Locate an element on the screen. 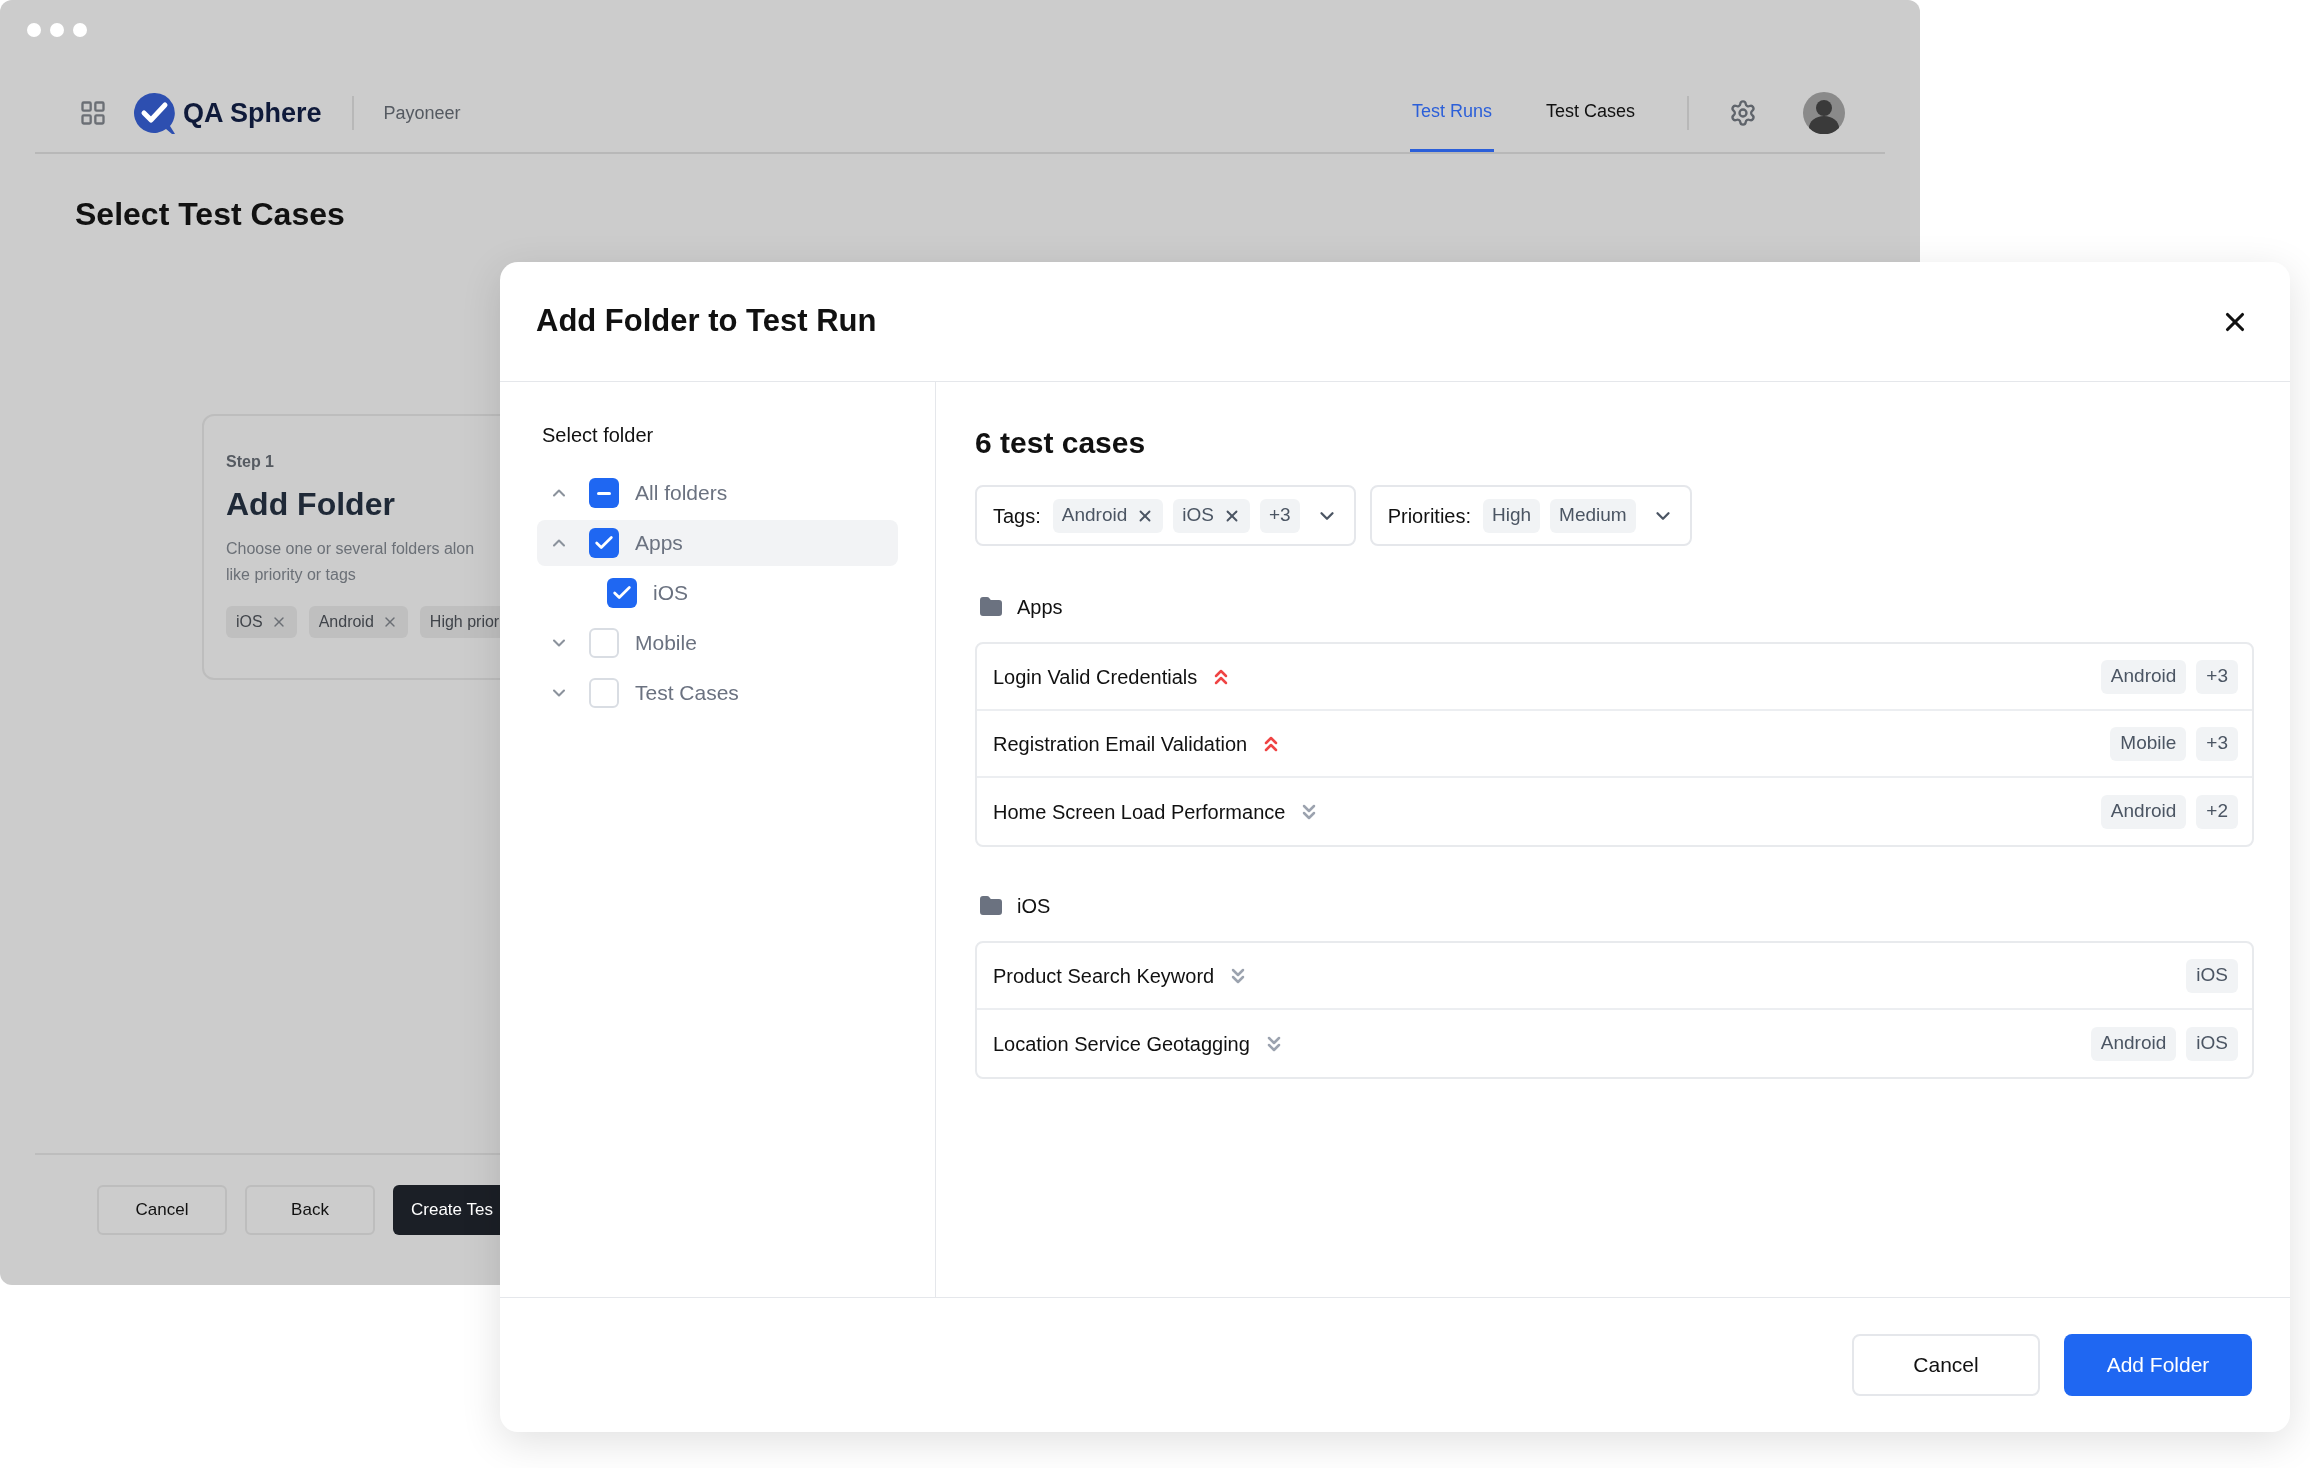 This screenshot has width=2310, height=1468. filter-label: Priorities: is located at coordinates (1429, 516).